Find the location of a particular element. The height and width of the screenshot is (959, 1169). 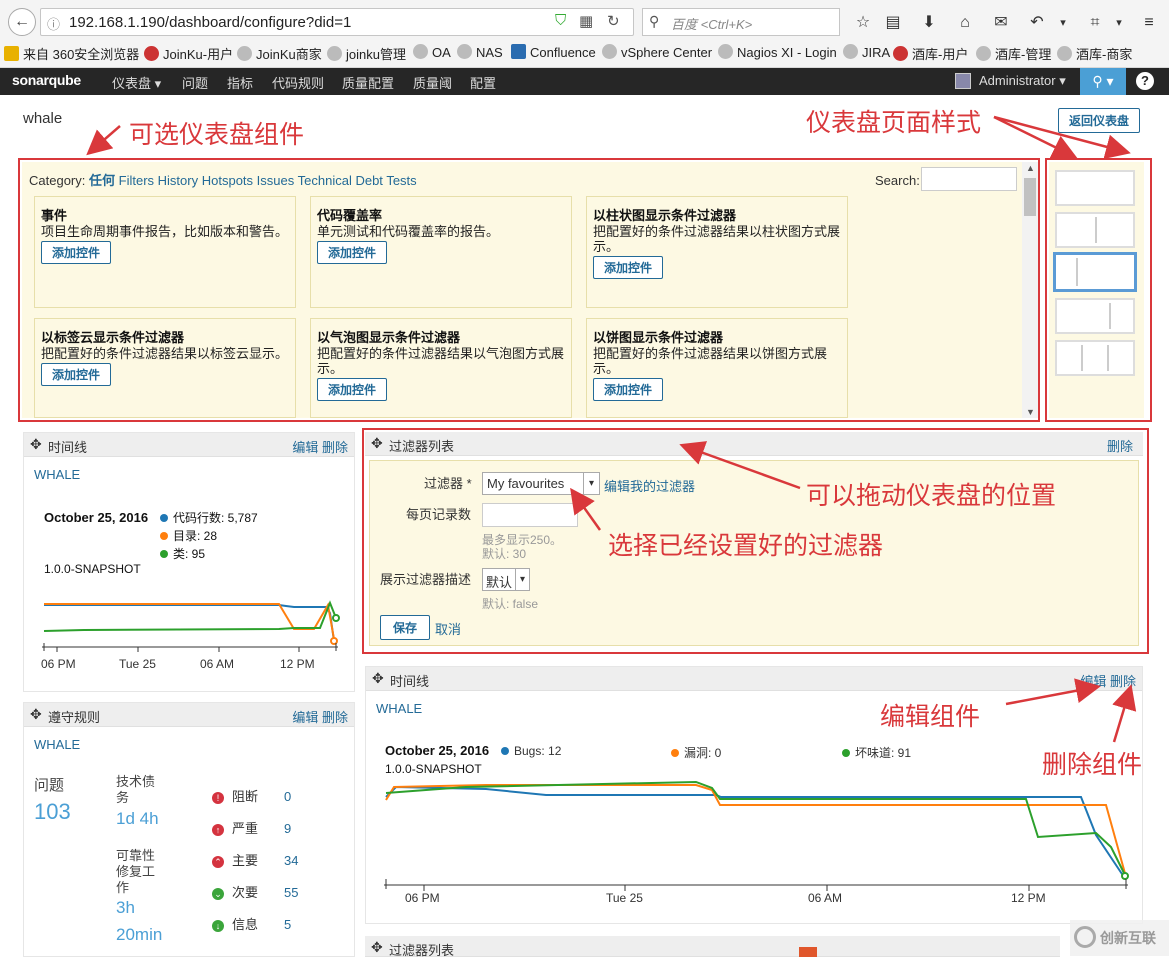

user-menu: Administrator ▾ is located at coordinates (1022, 81).